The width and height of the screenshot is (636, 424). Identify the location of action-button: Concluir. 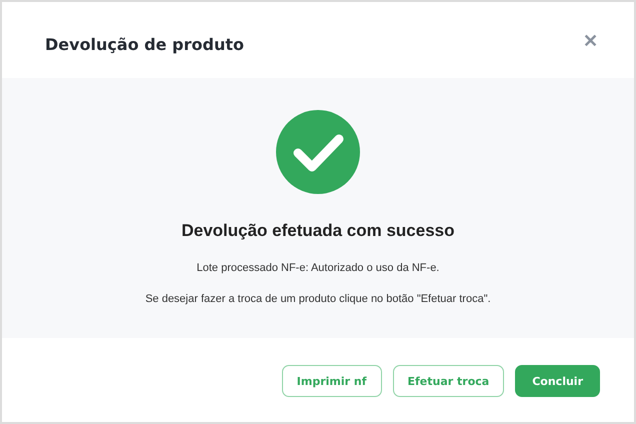
(557, 381).